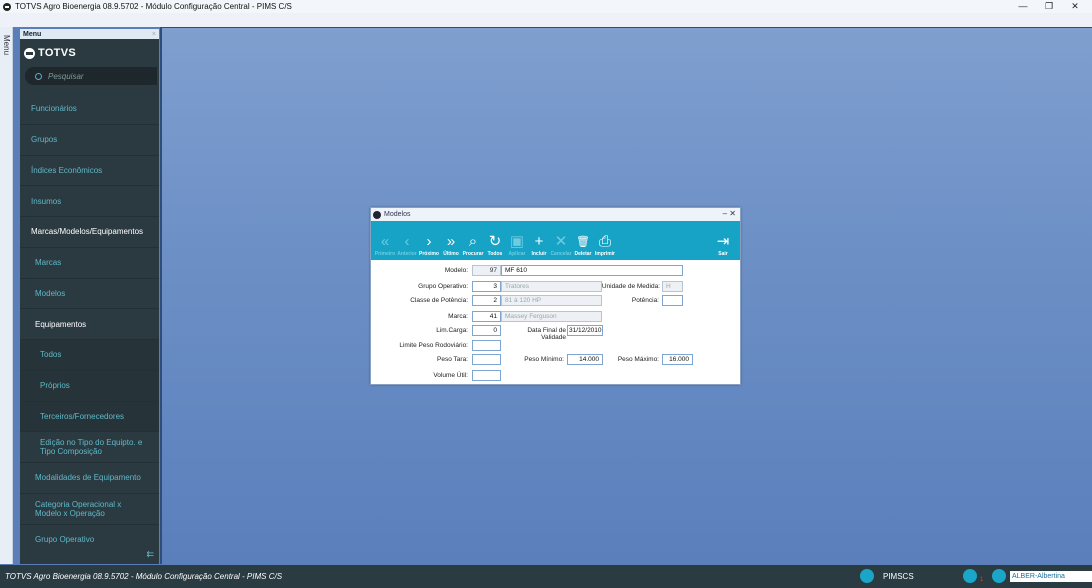 The image size is (1092, 588). I want to click on menu-item-proprios: Próprios, so click(89, 386).